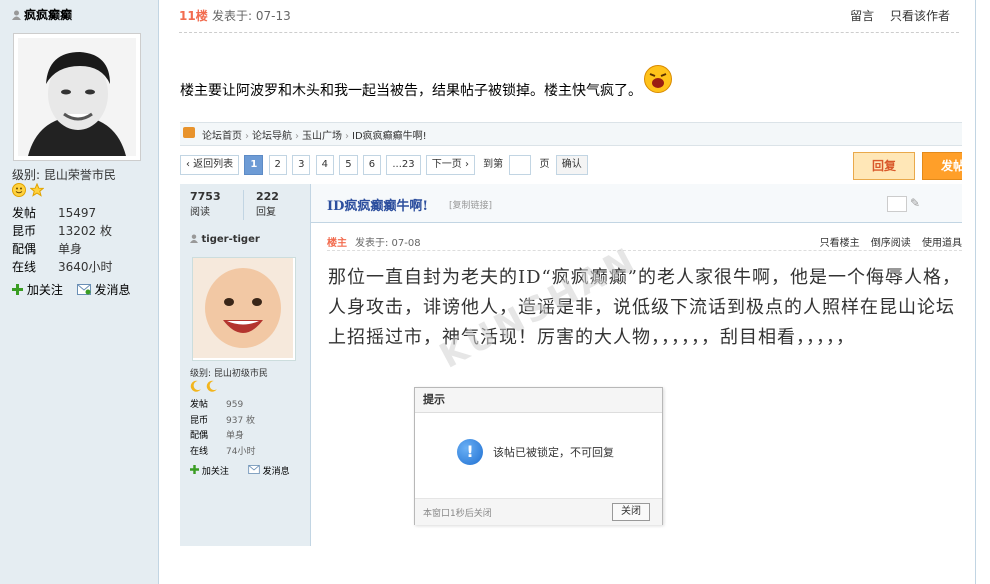  I want to click on message-button: 发消息, so click(103, 290).